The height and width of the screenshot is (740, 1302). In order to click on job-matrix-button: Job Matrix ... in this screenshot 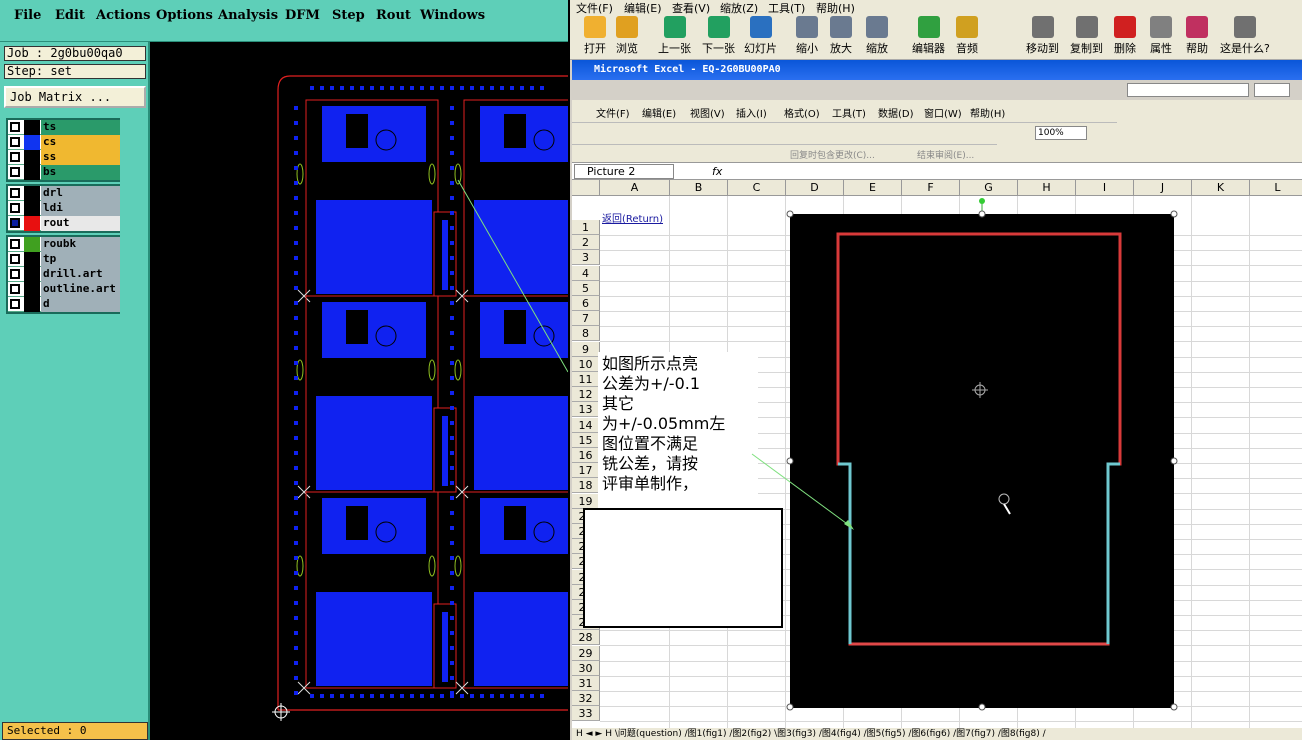, I will do `click(75, 97)`.